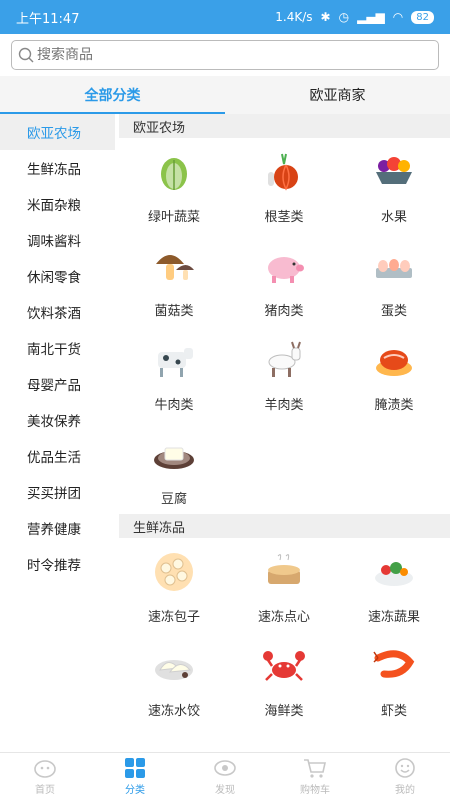  What do you see at coordinates (284, 172) in the screenshot?
I see `onion-icon` at bounding box center [284, 172].